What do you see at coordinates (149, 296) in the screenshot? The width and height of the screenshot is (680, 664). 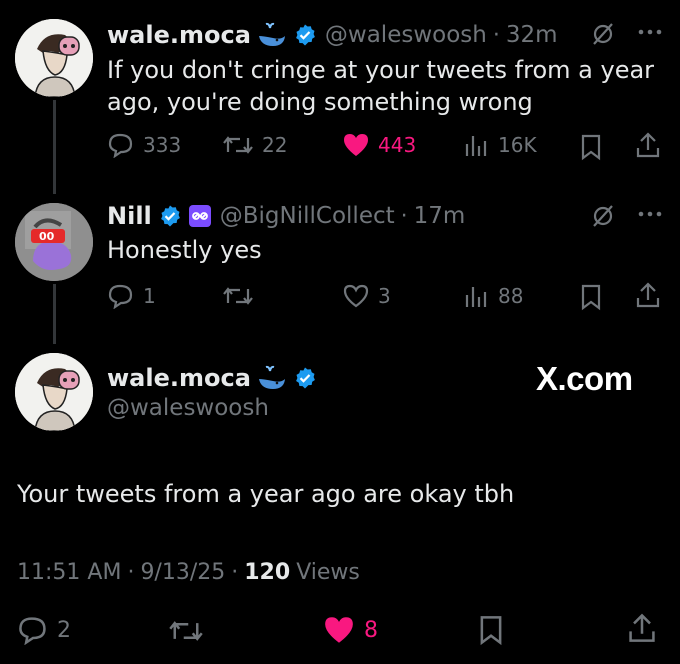 I see `reply-count: 1` at bounding box center [149, 296].